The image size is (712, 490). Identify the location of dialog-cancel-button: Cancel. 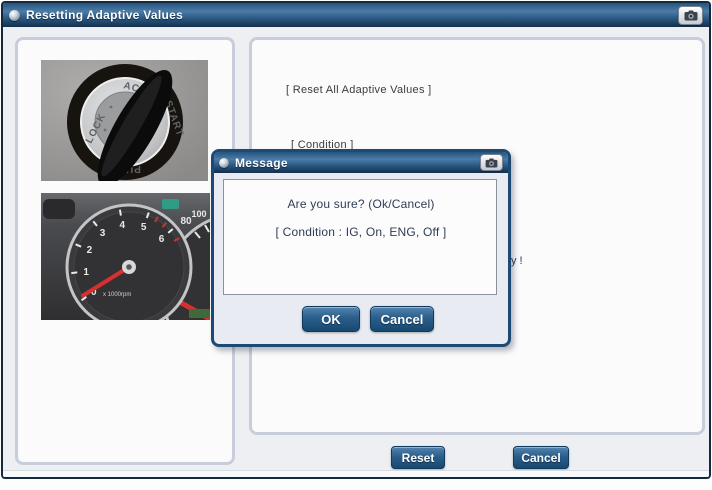
(402, 319).